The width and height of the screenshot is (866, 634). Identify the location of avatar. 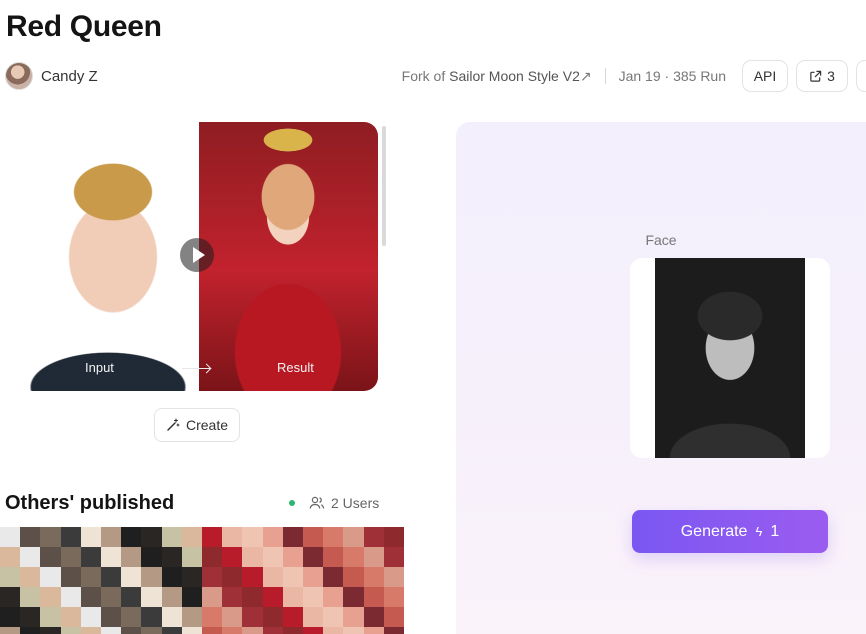
(19, 76).